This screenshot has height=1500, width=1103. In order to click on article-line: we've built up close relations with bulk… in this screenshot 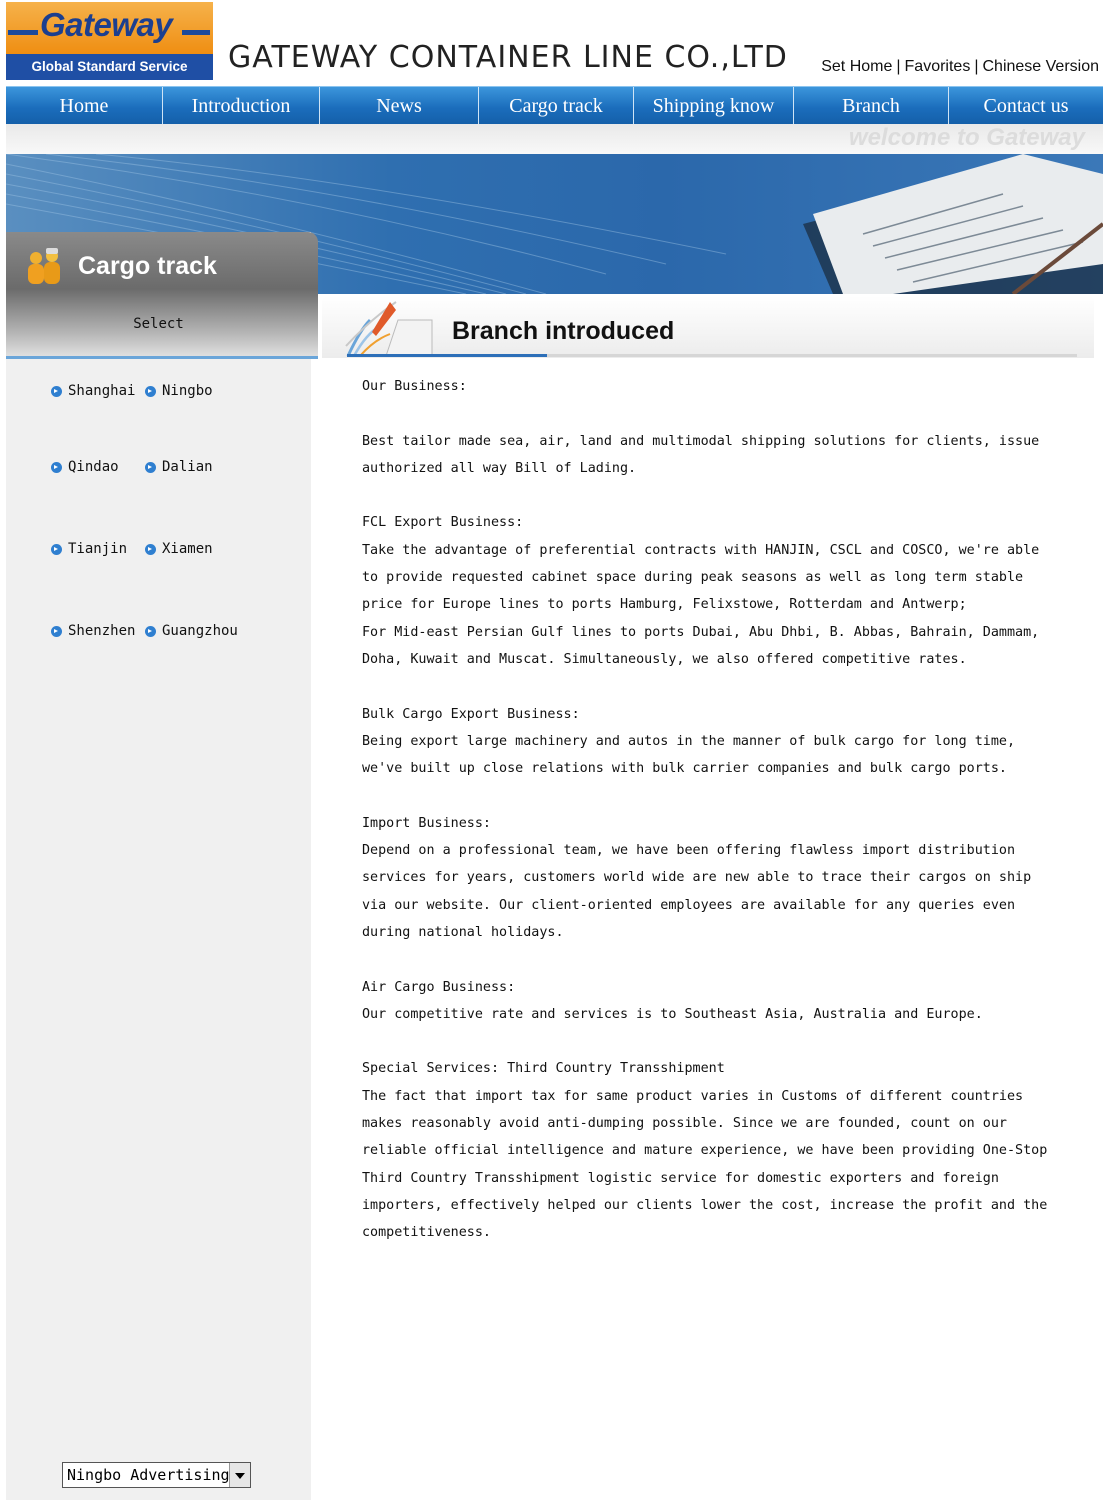, I will do `click(684, 769)`.